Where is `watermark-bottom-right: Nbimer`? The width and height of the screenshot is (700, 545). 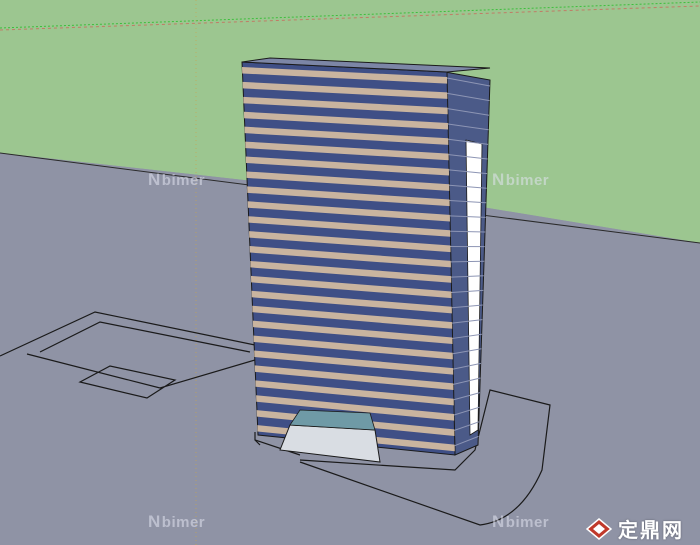 watermark-bottom-right: Nbimer is located at coordinates (520, 522).